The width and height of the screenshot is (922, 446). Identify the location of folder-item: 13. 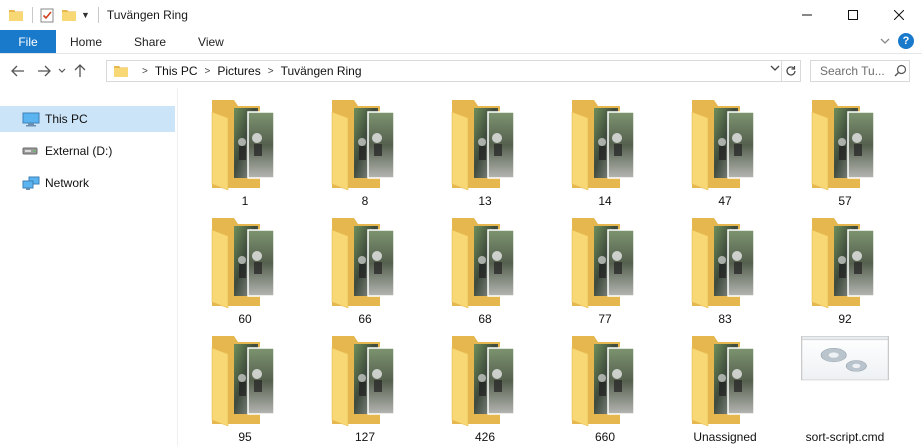
(485, 150).